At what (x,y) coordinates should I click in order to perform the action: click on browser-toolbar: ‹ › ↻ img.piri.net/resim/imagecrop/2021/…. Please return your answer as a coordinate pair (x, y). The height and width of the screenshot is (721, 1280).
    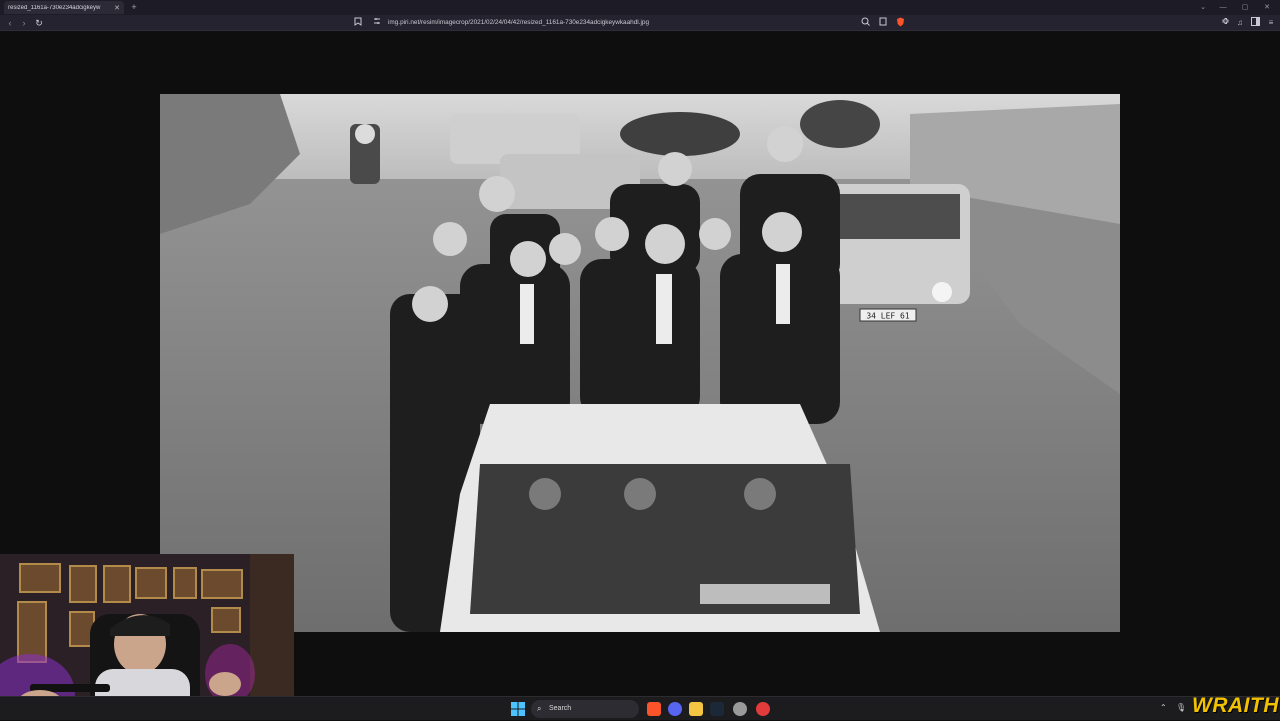
    Looking at the image, I should click on (640, 23).